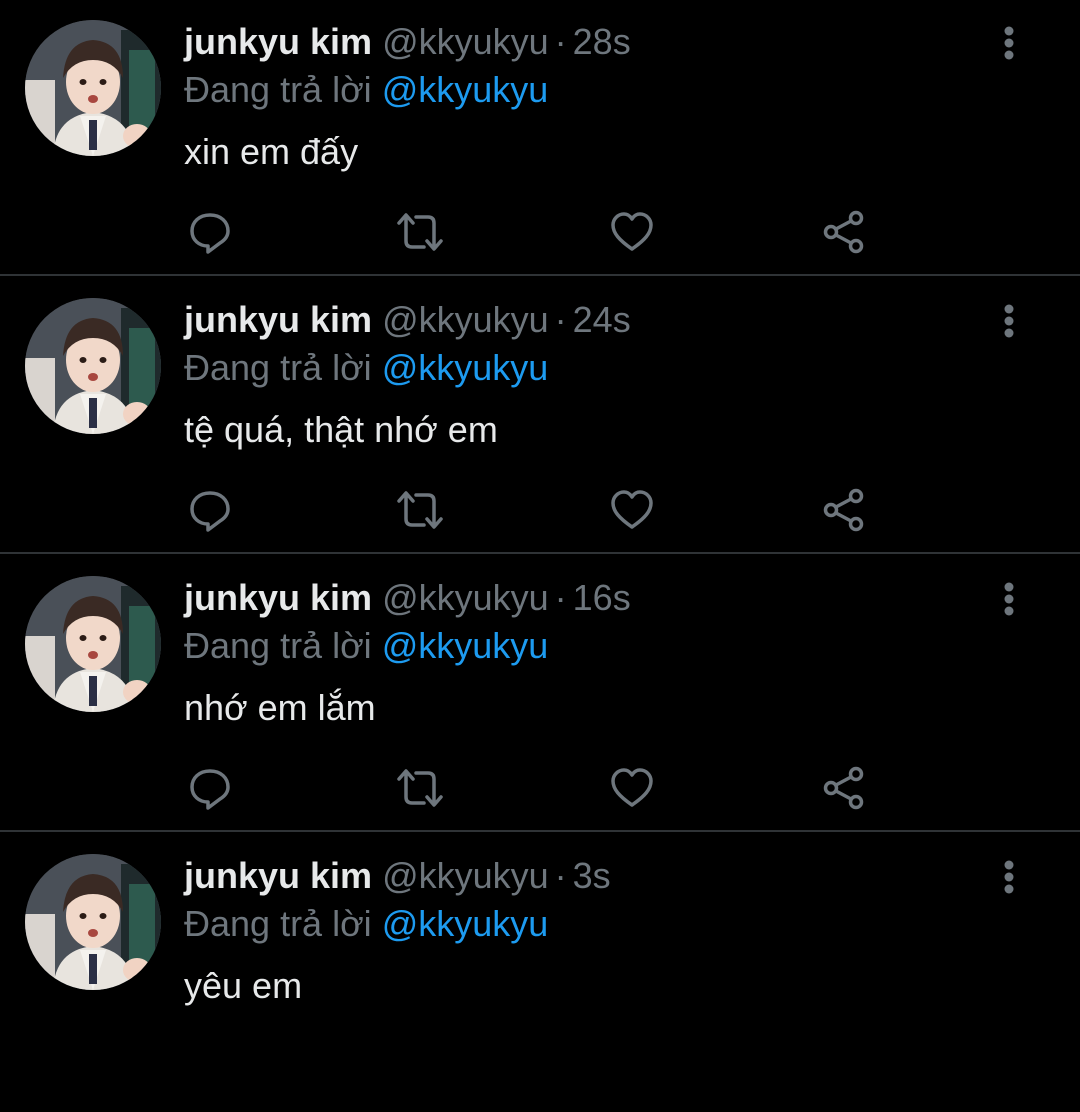  I want to click on timestamp: 16s, so click(602, 597).